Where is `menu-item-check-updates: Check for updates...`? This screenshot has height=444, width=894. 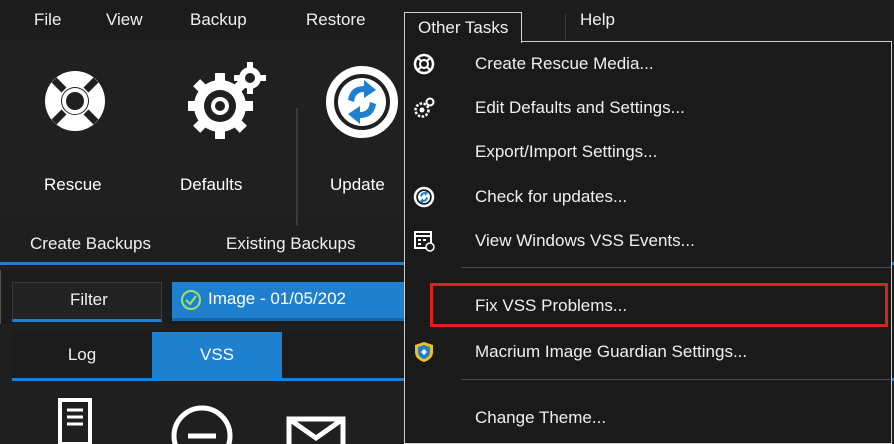
menu-item-check-updates: Check for updates... is located at coordinates (648, 197).